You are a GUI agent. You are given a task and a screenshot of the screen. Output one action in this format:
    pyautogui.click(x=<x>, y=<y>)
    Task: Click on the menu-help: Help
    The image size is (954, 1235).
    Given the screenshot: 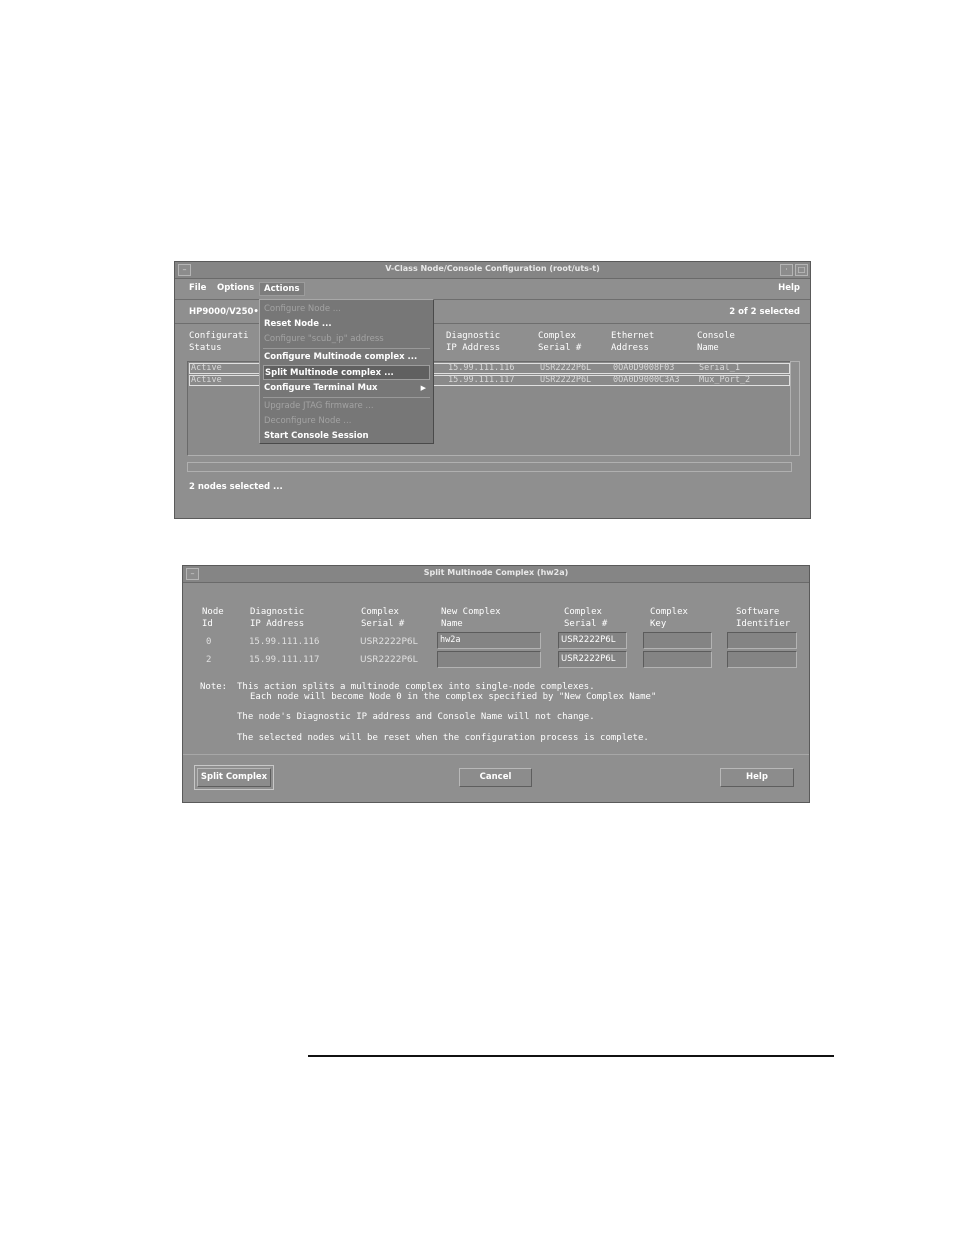 What is the action you would take?
    pyautogui.click(x=789, y=288)
    